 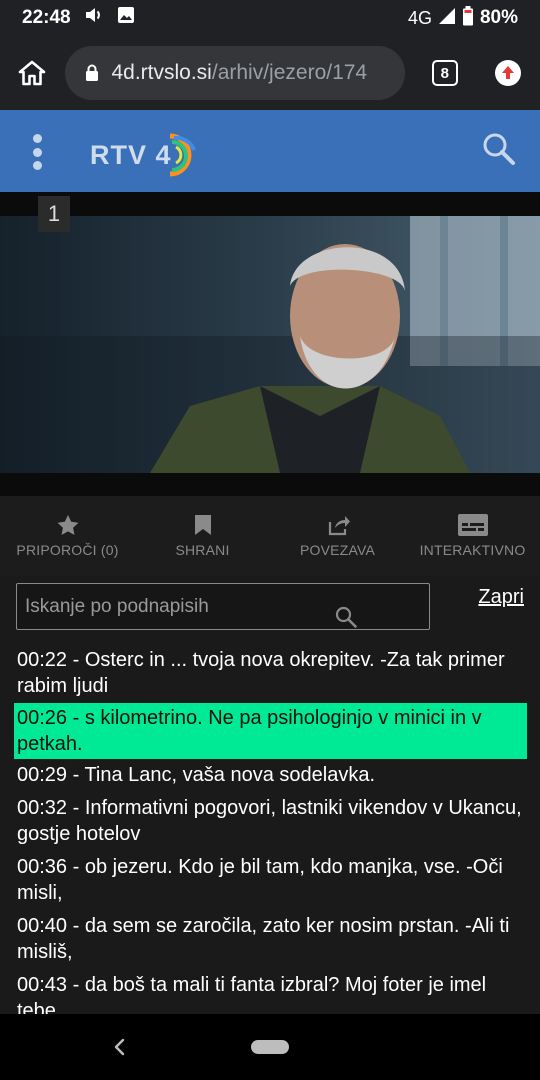 What do you see at coordinates (202, 550) in the screenshot?
I see `save-label: SHRANI` at bounding box center [202, 550].